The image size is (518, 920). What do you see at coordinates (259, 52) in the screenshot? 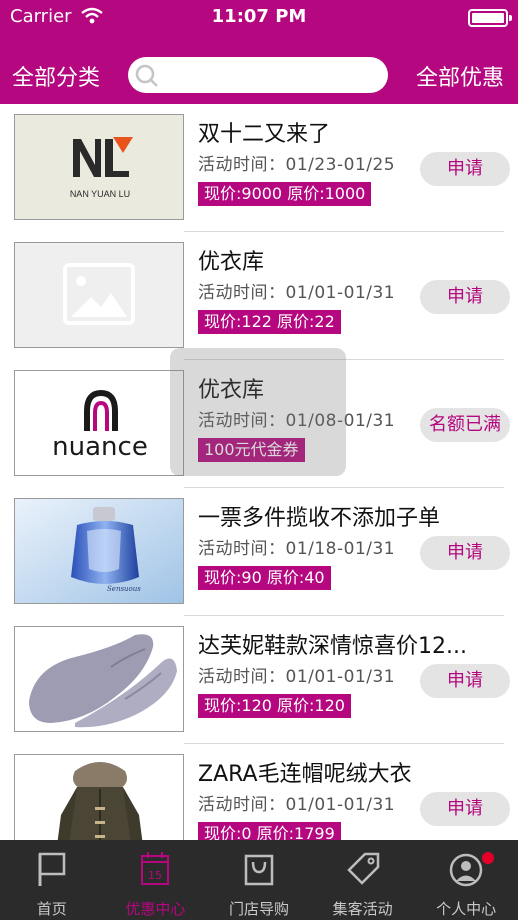
I see `top-bar: Carrier 11:07 PM 全部分类 全部优惠` at bounding box center [259, 52].